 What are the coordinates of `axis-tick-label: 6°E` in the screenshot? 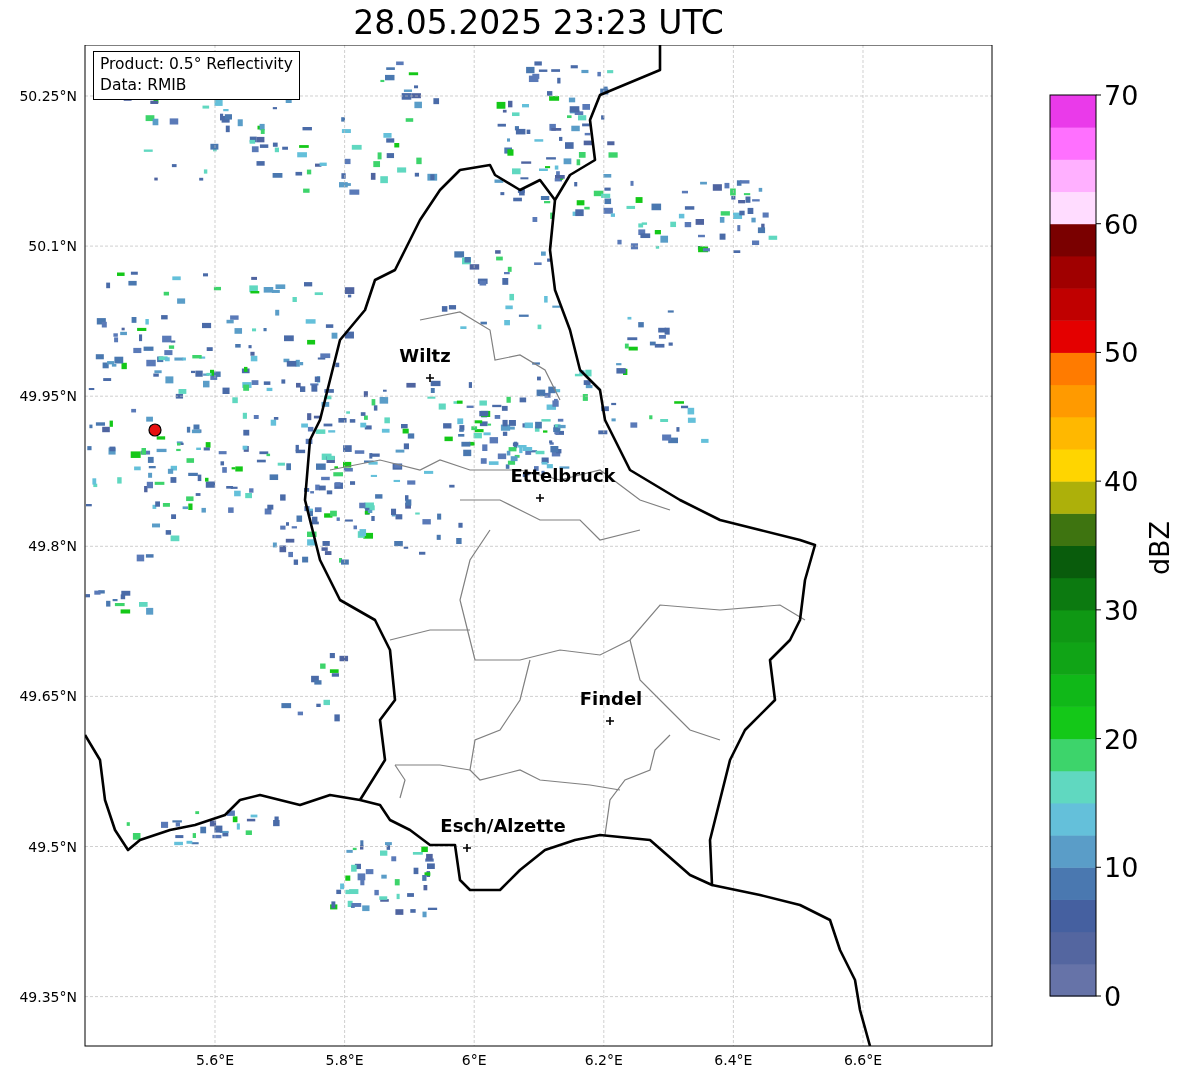 It's located at (474, 1060).